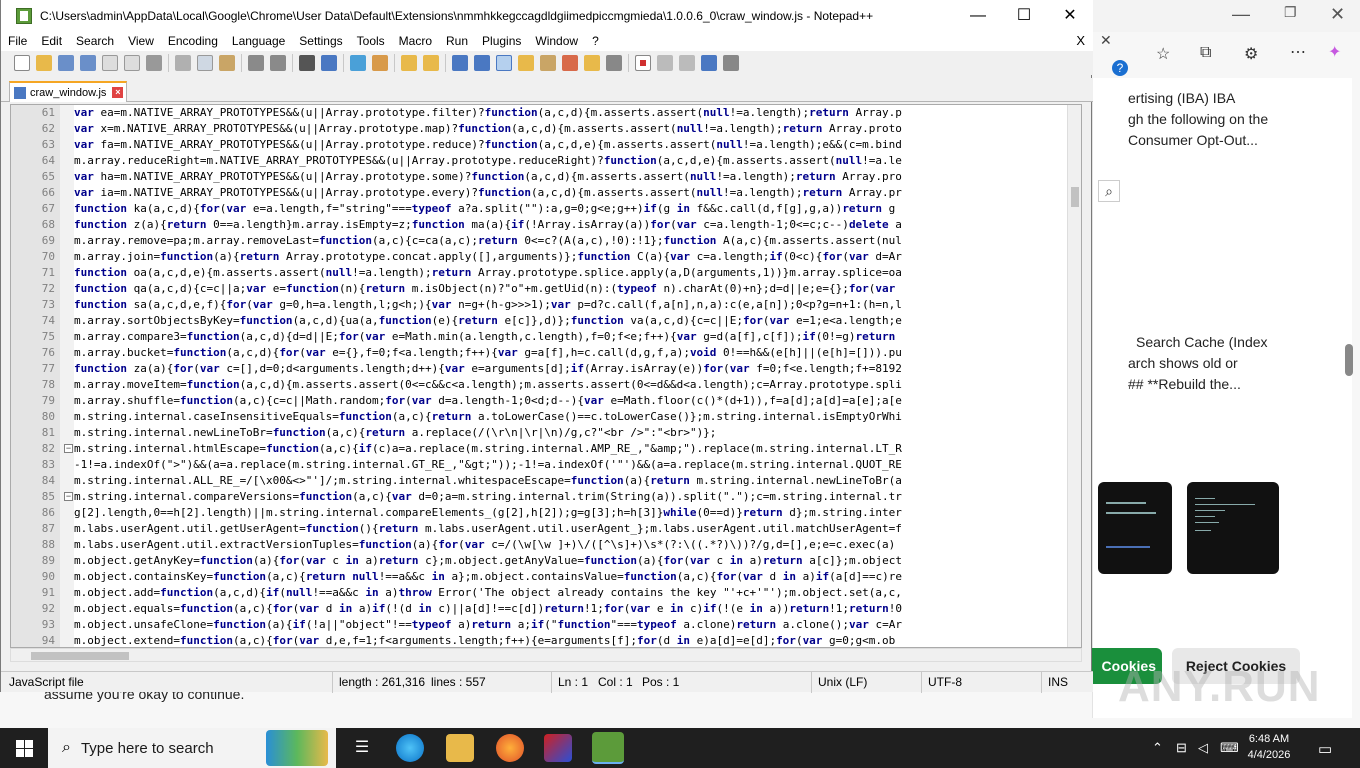 The image size is (1360, 768). What do you see at coordinates (1325, 749) in the screenshot?
I see `notifications-icon: ▭` at bounding box center [1325, 749].